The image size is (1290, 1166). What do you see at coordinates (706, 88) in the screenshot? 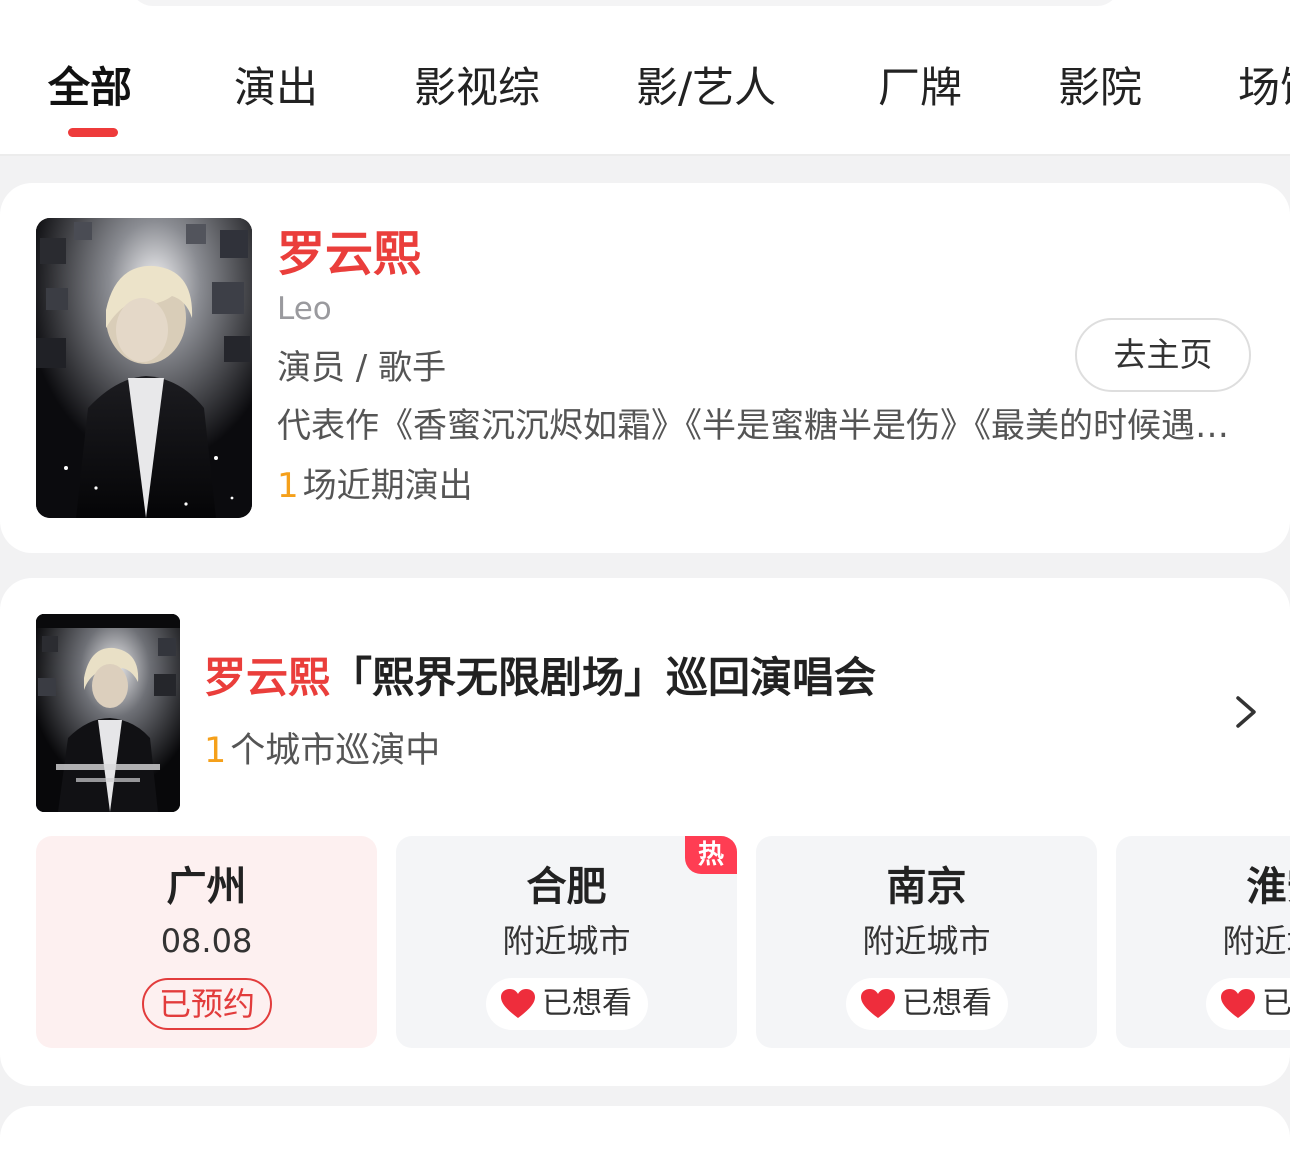
I see `tab-artists: 影/艺人` at bounding box center [706, 88].